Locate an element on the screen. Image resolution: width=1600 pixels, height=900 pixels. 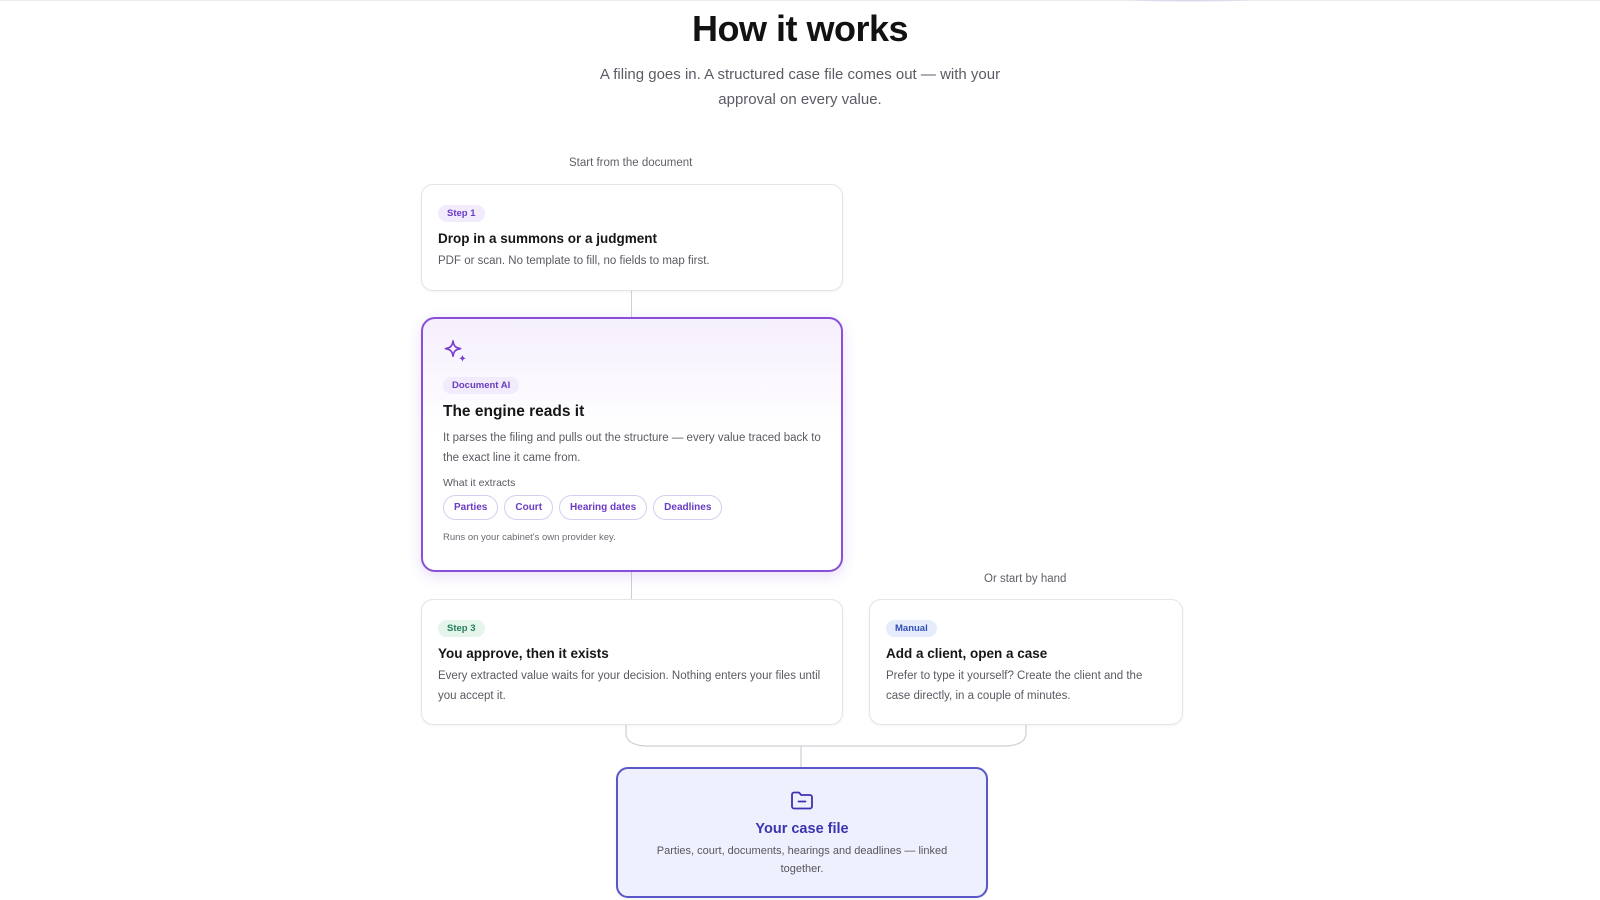
connector-ai-step3 is located at coordinates (631, 585).